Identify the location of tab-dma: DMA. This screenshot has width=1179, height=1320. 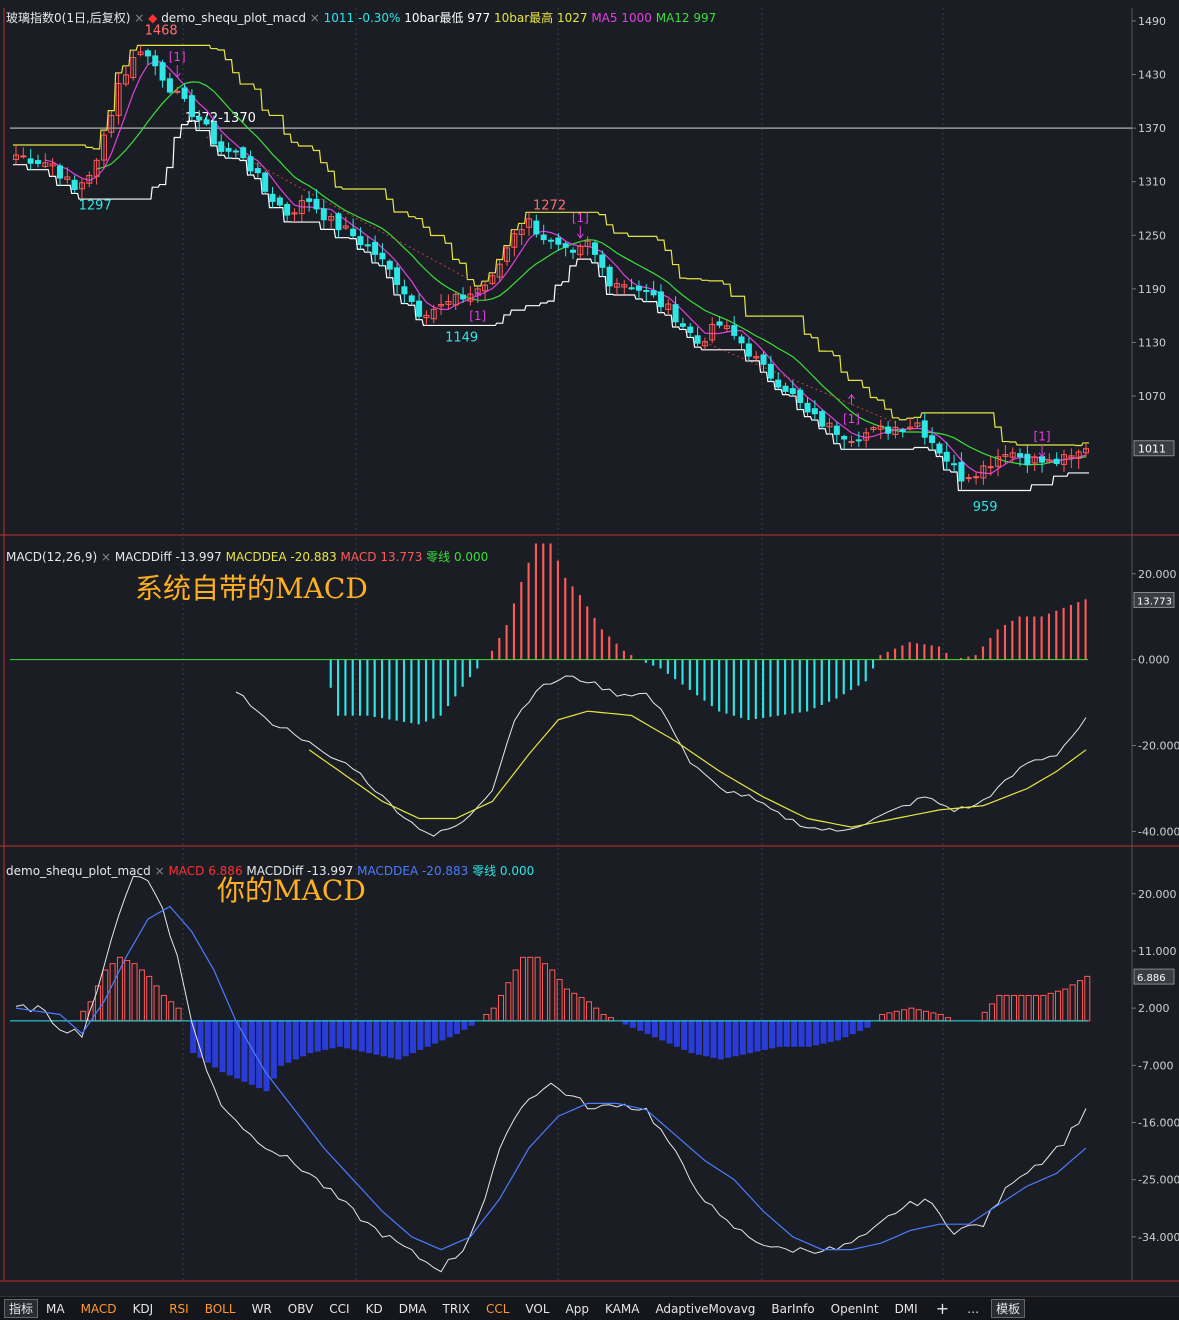
(413, 1309).